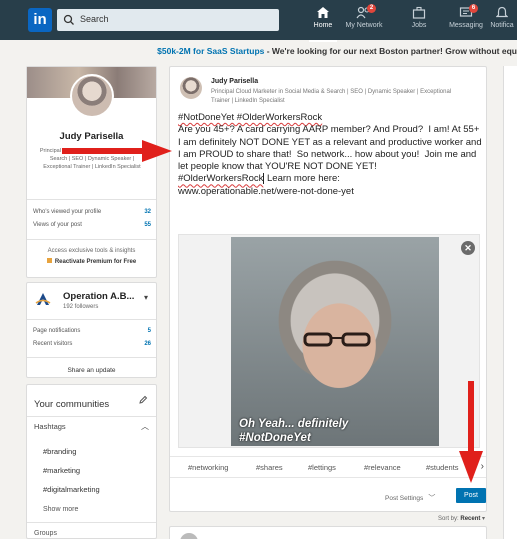 This screenshot has width=517, height=539. I want to click on messaging-badge: 6, so click(473, 8).